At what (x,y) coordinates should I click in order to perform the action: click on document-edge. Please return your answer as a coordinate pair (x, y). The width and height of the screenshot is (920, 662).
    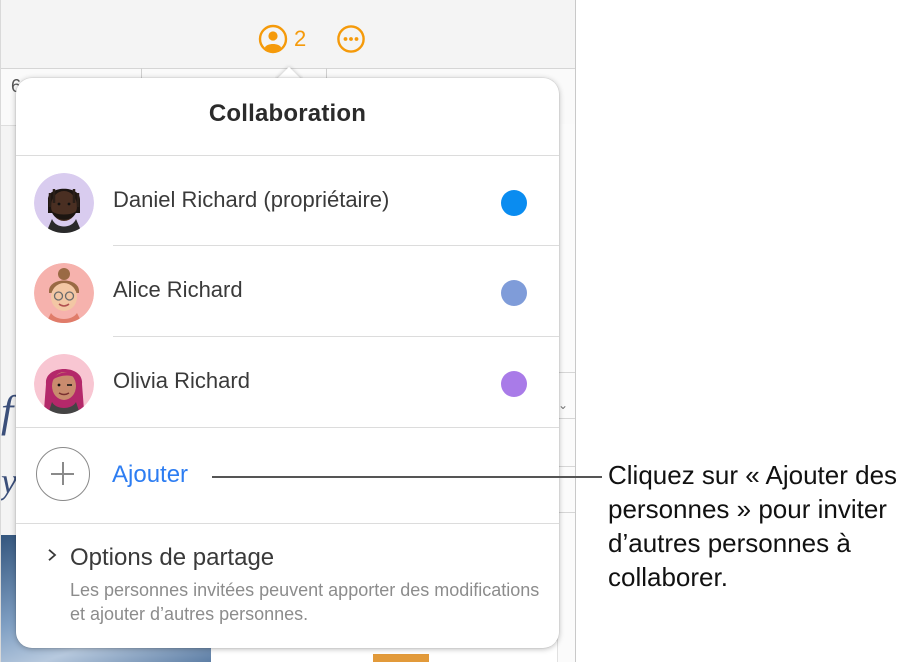
    Looking at the image, I should click on (566, 393).